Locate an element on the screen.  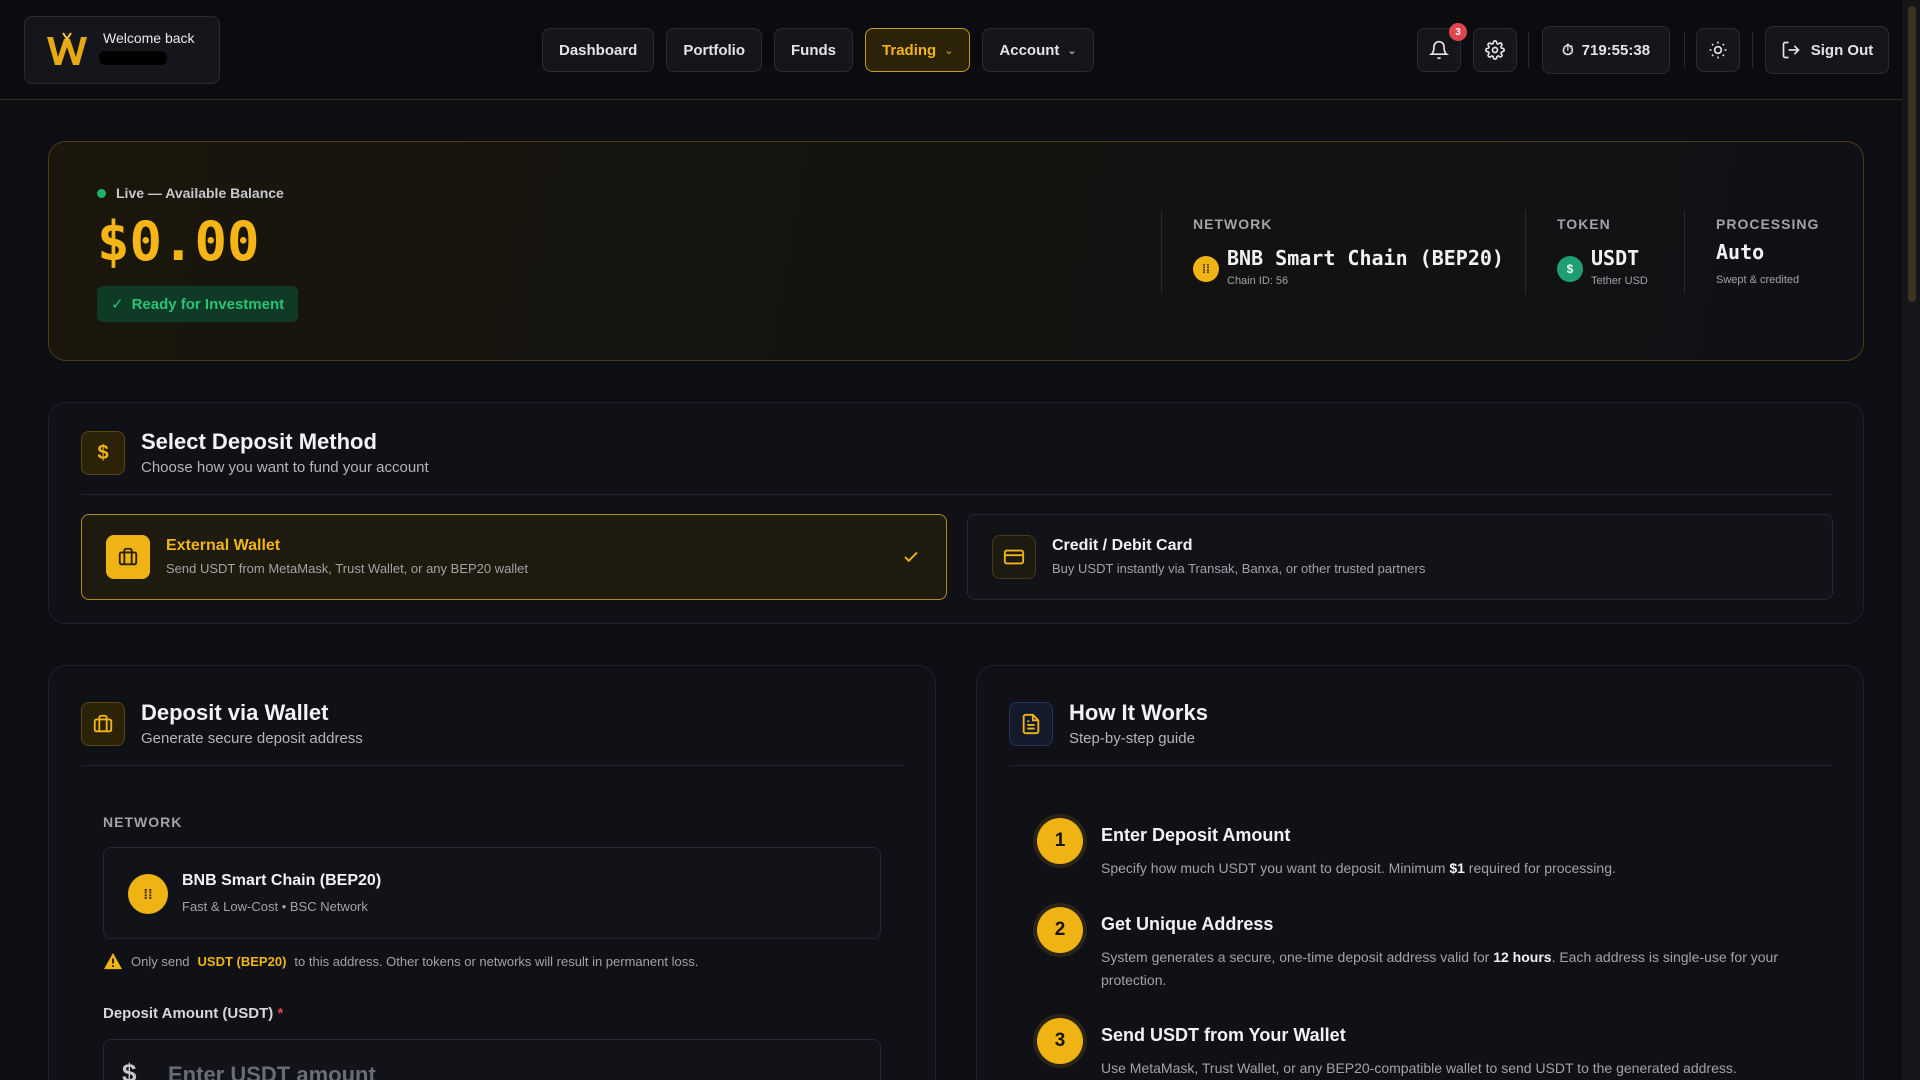
amount-input: $ Enter USDT amount is located at coordinates (492, 1059).